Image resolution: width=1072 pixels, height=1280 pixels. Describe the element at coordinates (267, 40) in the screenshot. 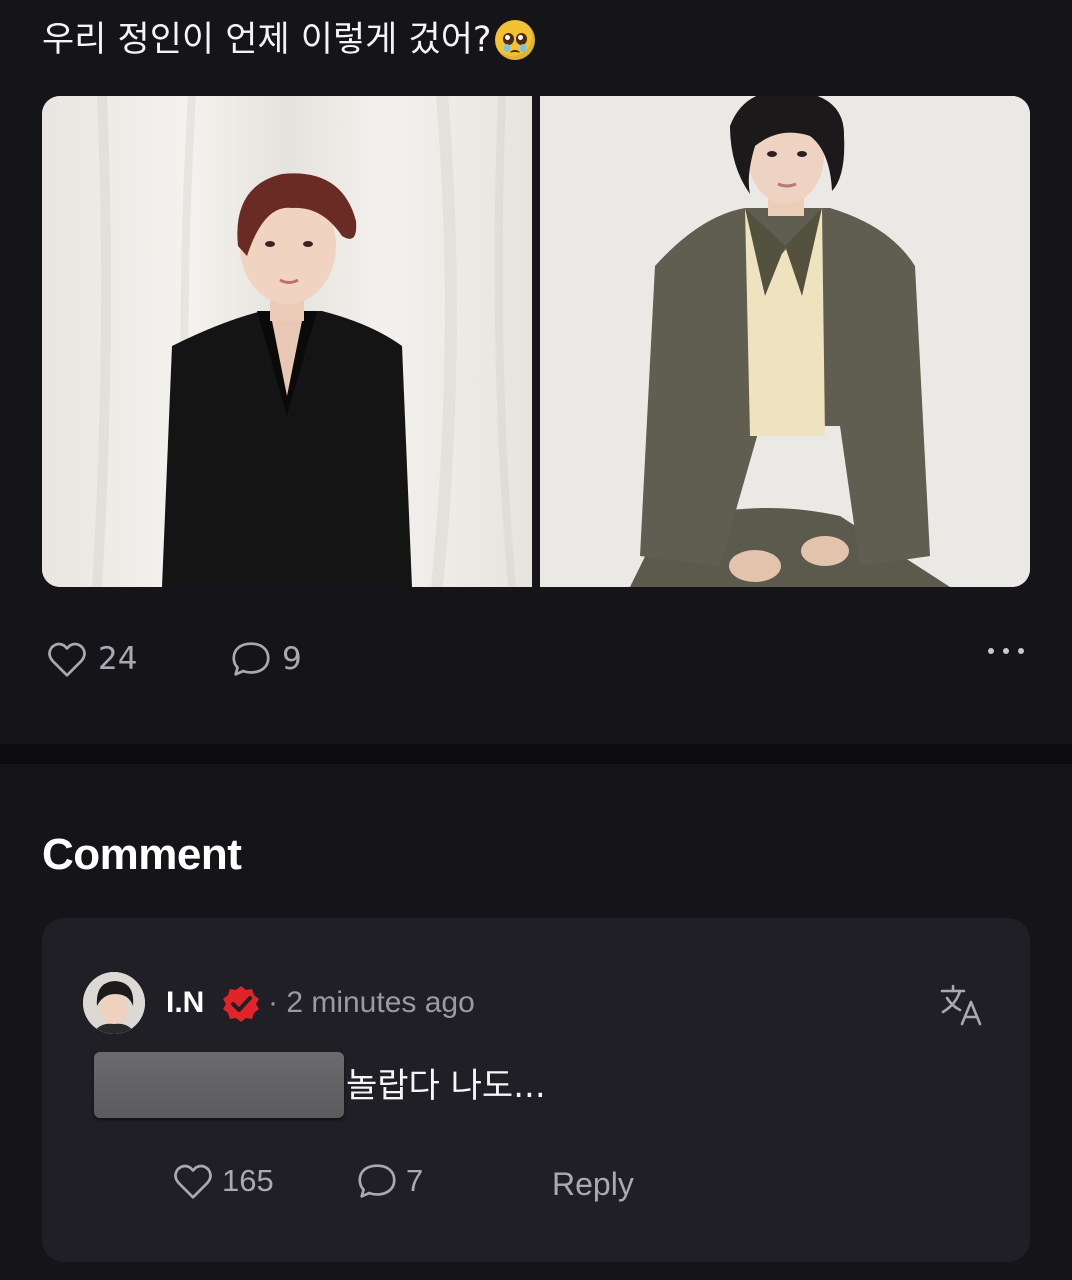

I see `post-caption: 우리 정인이 언제 이렇게 겄어?` at that location.